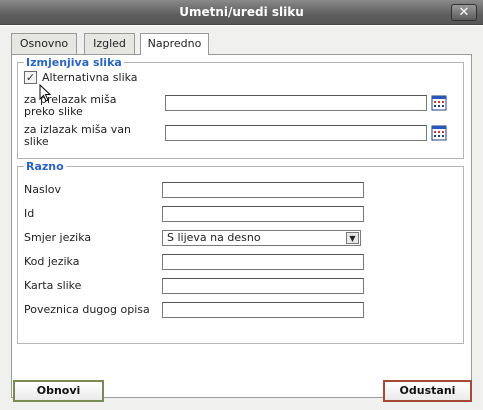 The image size is (483, 410). Describe the element at coordinates (87, 309) in the screenshot. I see `long-description-label: Poveznica dugog opisa` at that location.